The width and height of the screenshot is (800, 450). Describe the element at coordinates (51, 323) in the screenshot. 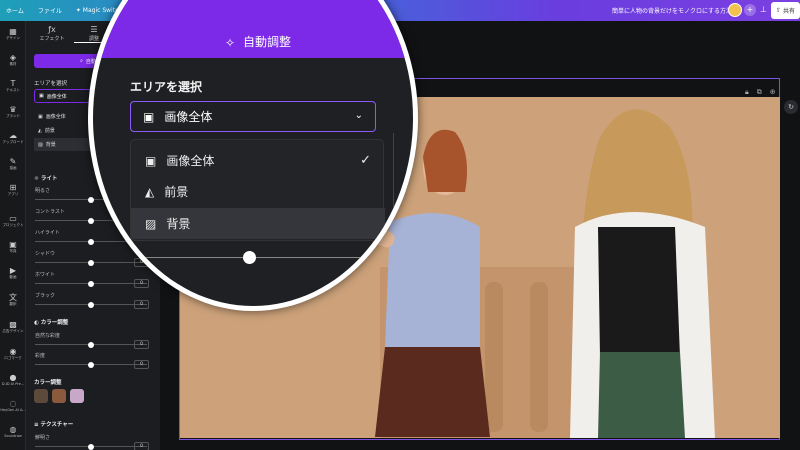

I see `color-section-title: ◐ カラー調整` at that location.